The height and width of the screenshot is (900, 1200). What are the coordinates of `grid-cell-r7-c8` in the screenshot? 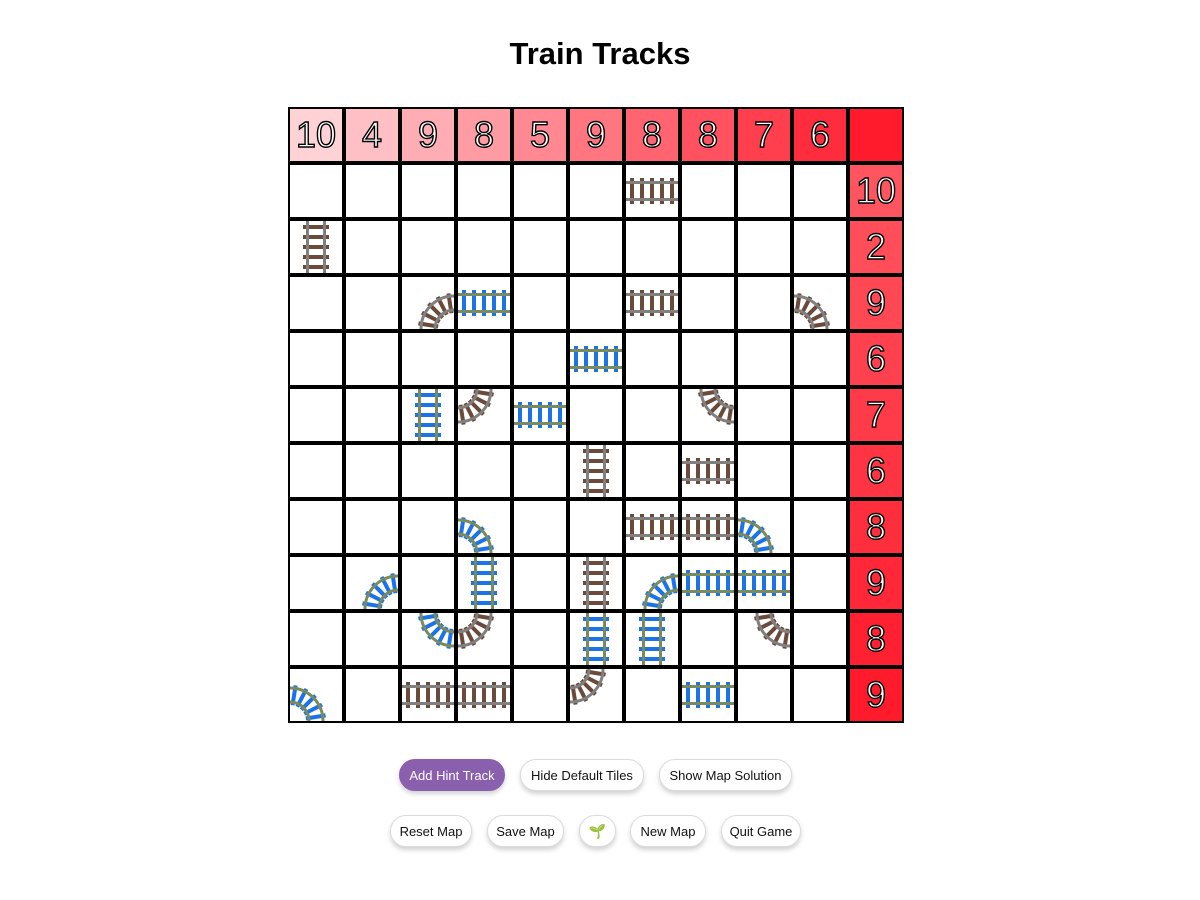 It's located at (708, 527).